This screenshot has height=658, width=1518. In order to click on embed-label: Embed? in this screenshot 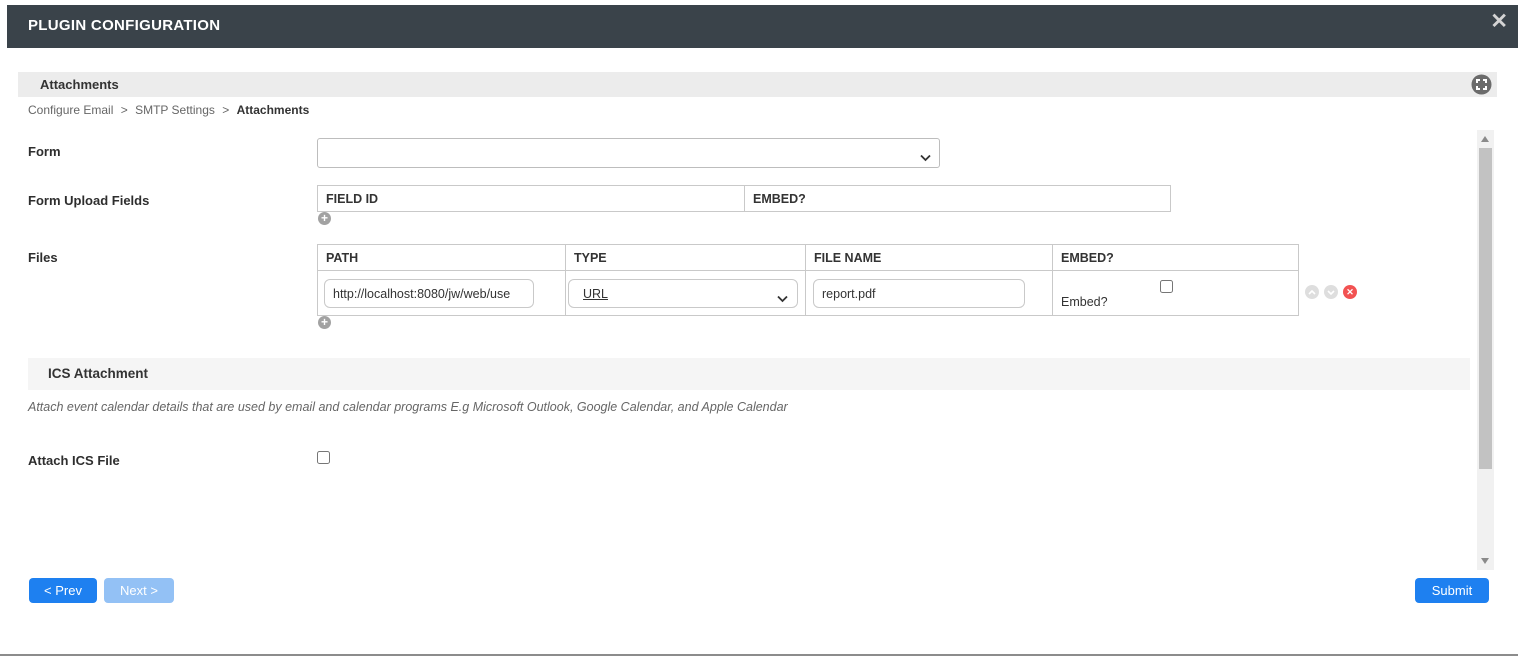, I will do `click(1084, 302)`.